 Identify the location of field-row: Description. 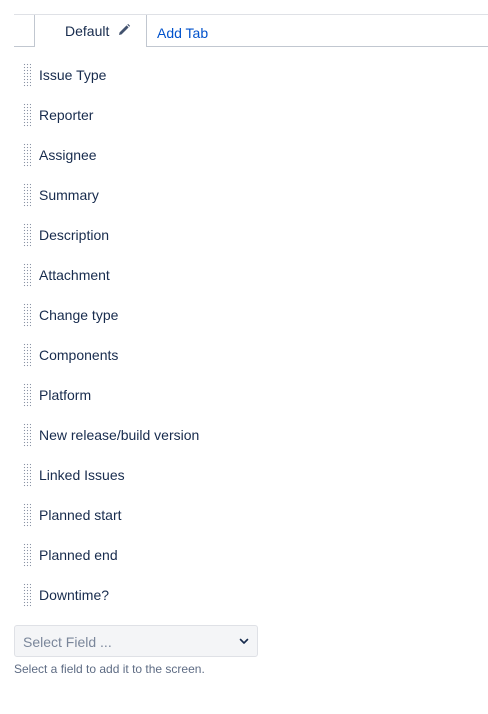
(244, 235).